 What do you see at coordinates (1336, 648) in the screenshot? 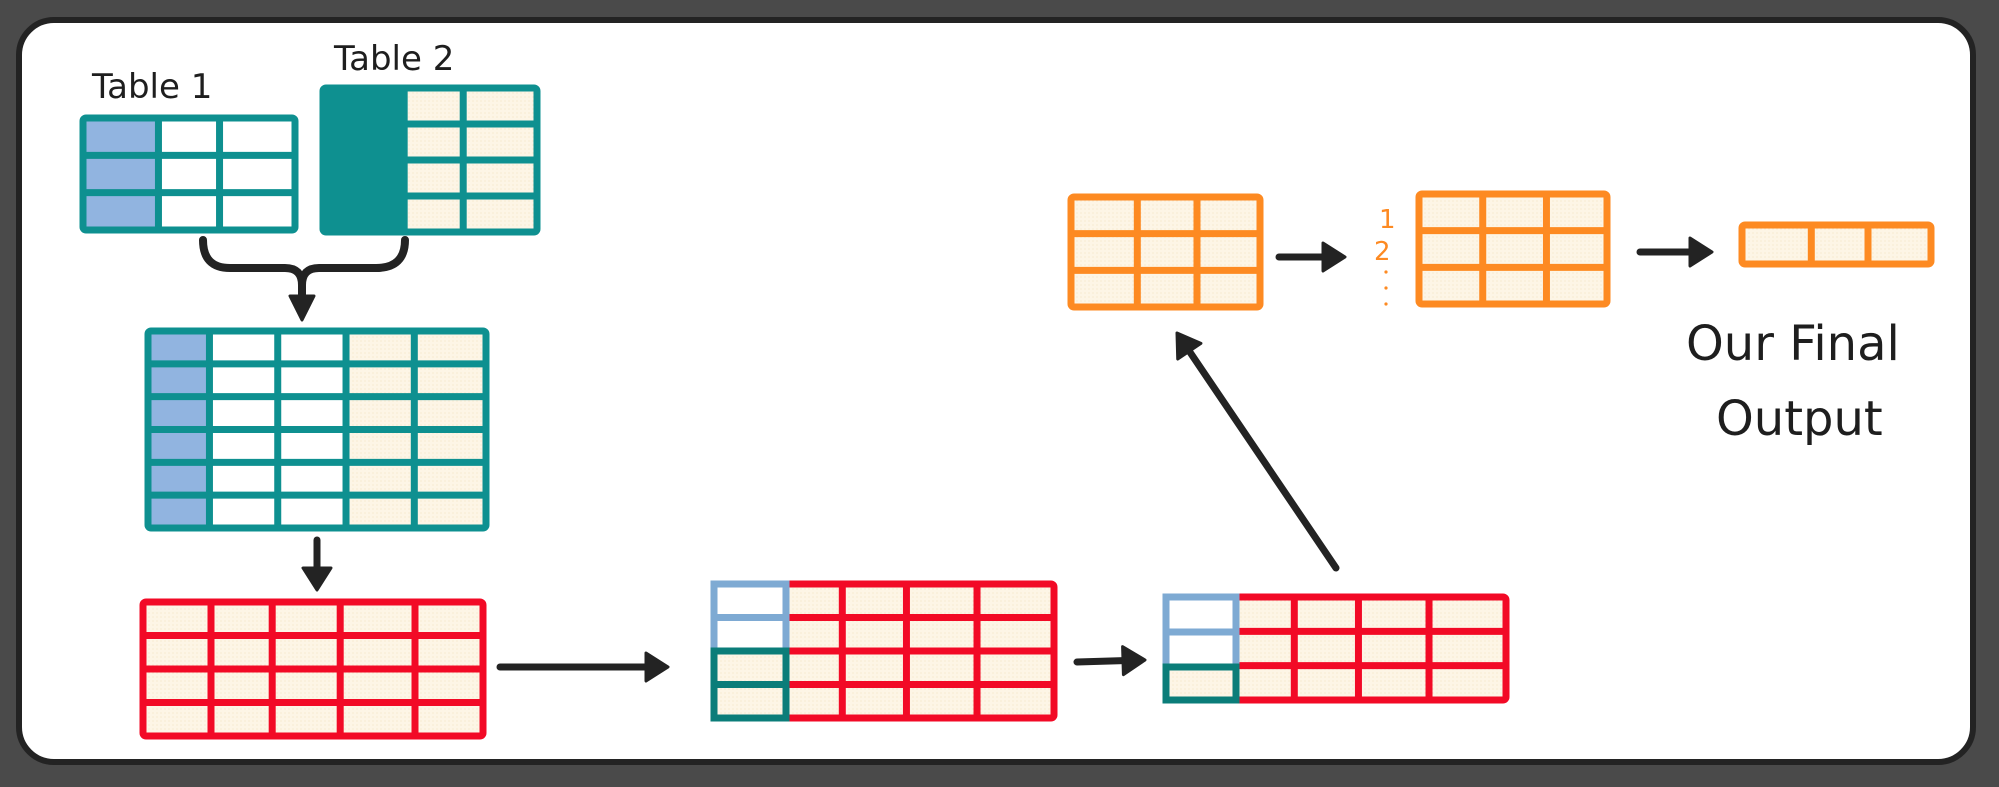
I see `filtered-table` at bounding box center [1336, 648].